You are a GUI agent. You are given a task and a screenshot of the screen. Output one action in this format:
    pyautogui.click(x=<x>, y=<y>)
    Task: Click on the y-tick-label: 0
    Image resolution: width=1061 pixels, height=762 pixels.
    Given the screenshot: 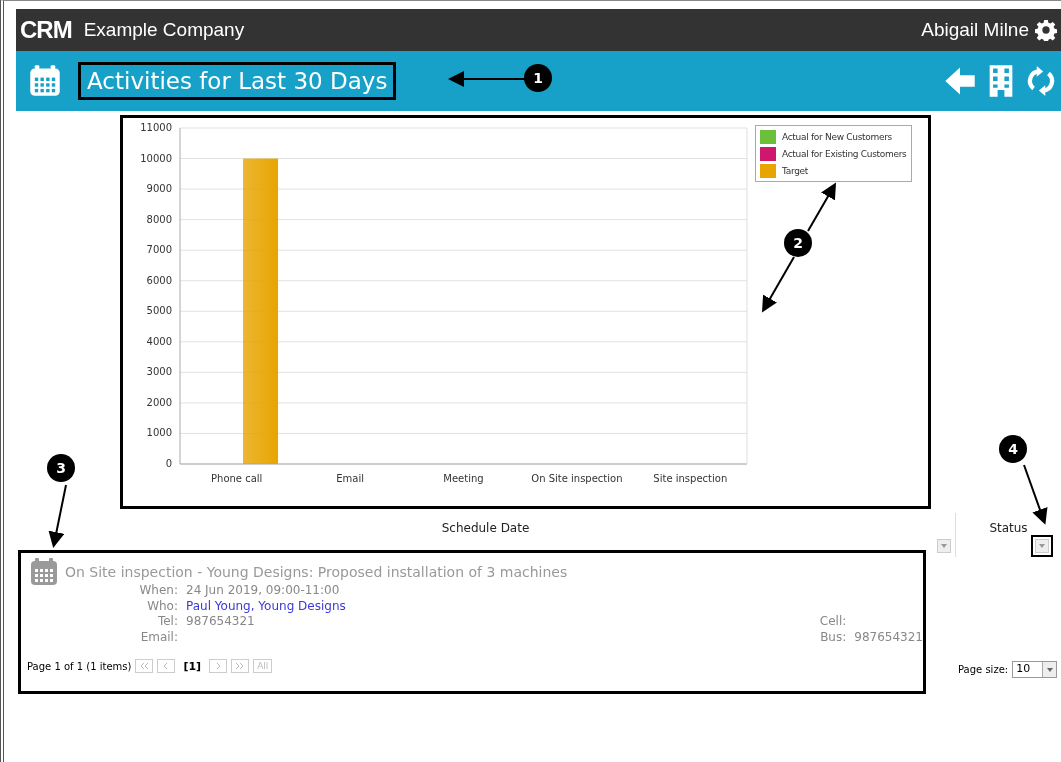 What is the action you would take?
    pyautogui.click(x=168, y=463)
    